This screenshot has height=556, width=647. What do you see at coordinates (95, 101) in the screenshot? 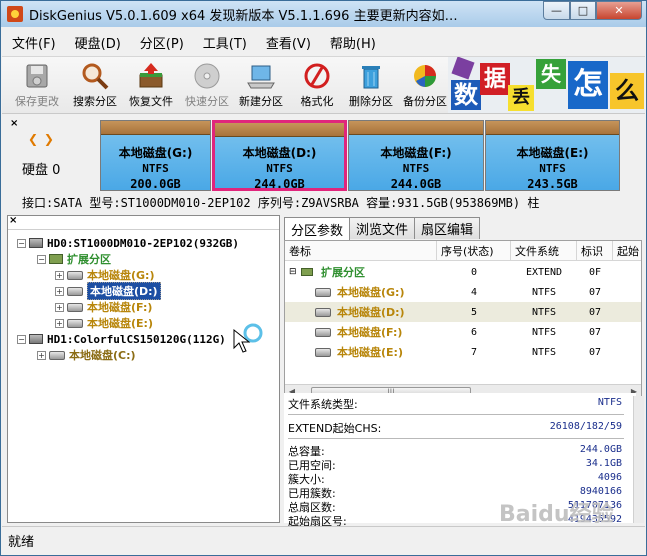
I see `search-partition-label: 搜索分区` at bounding box center [95, 101].